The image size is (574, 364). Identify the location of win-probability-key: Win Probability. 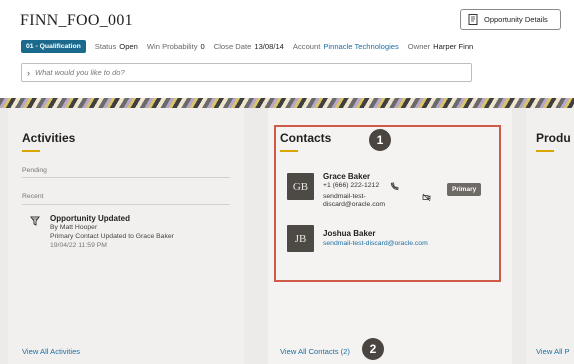
(172, 46).